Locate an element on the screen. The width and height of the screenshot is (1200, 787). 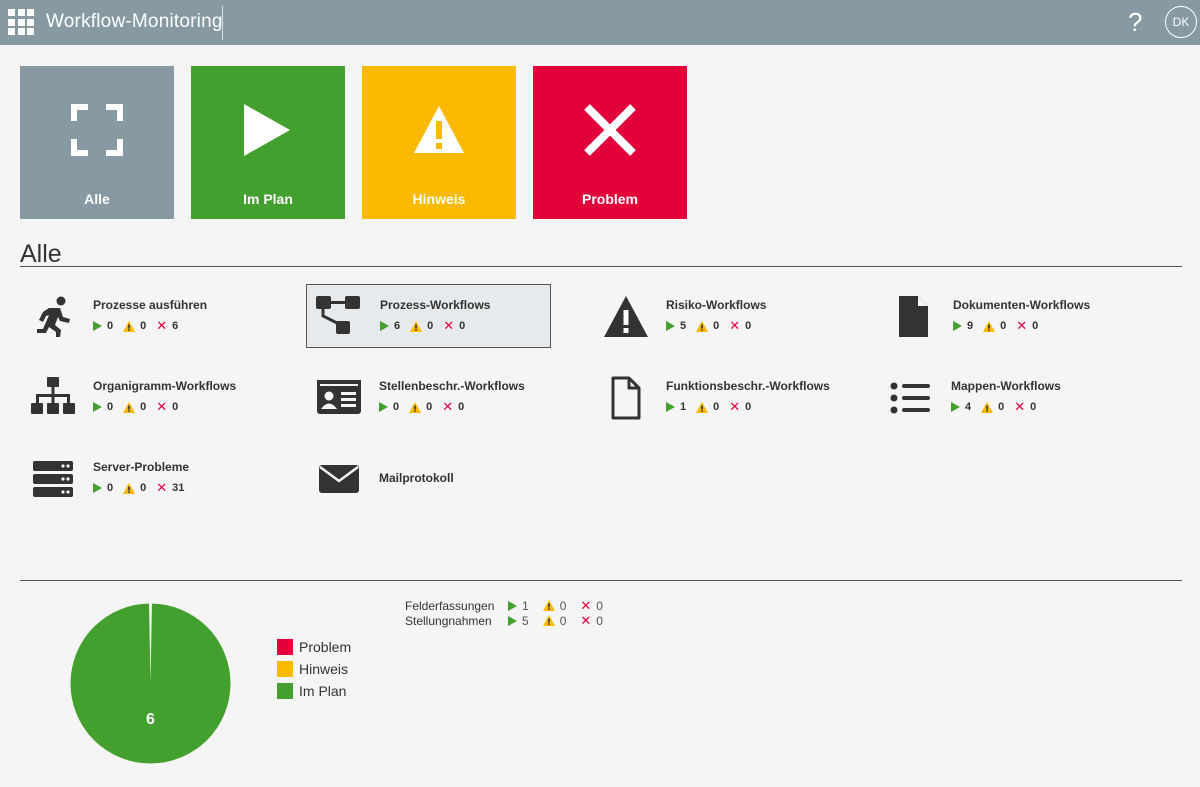
workflow-mappen-workflows: Mappen-Workflows 4 0 ✕ 0 is located at coordinates (1000, 398).